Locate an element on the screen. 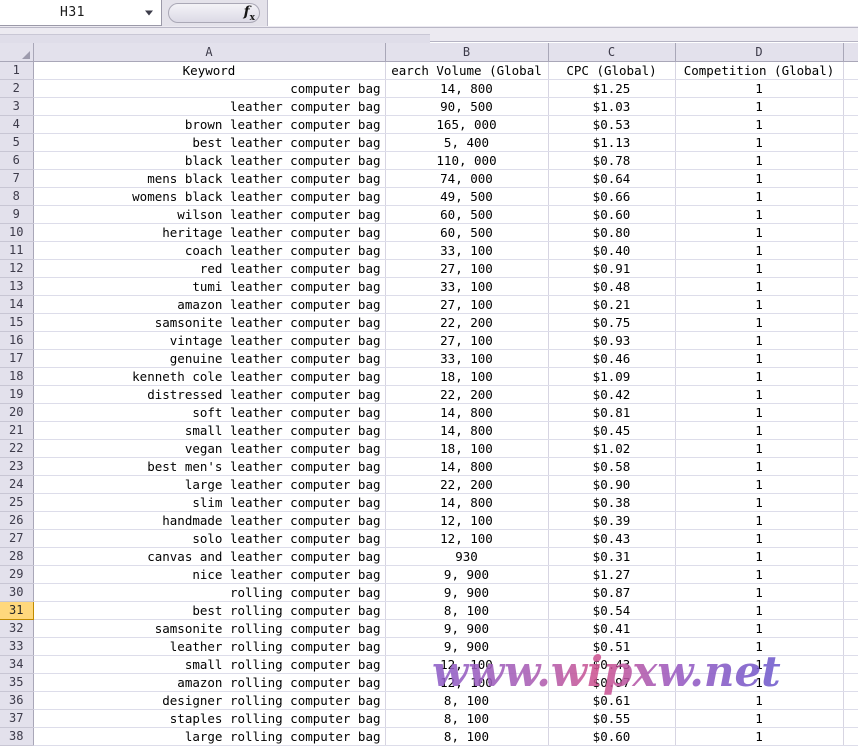 The width and height of the screenshot is (858, 747). cell-E12 is located at coordinates (850, 268).